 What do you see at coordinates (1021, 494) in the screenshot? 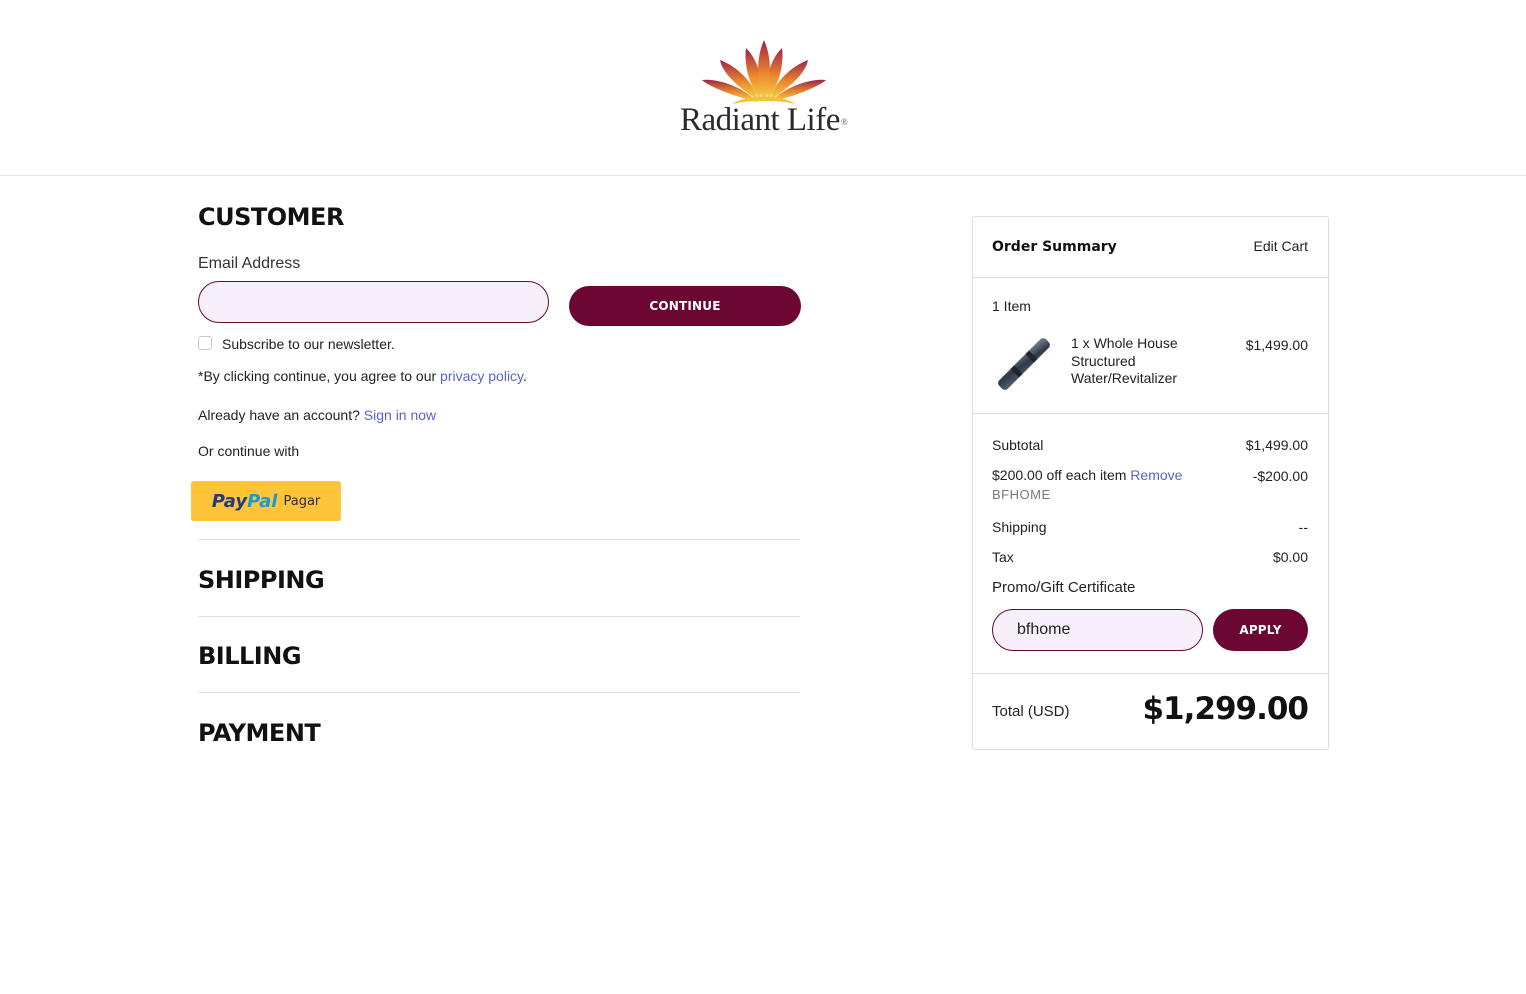
I see `discount-code: BFHOME` at bounding box center [1021, 494].